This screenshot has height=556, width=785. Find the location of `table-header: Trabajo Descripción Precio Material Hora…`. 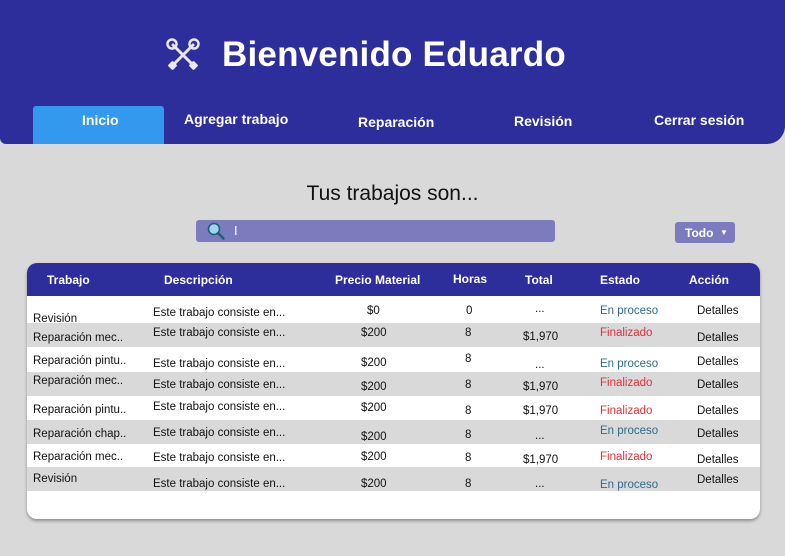

table-header: Trabajo Descripción Precio Material Hora… is located at coordinates (393, 279).